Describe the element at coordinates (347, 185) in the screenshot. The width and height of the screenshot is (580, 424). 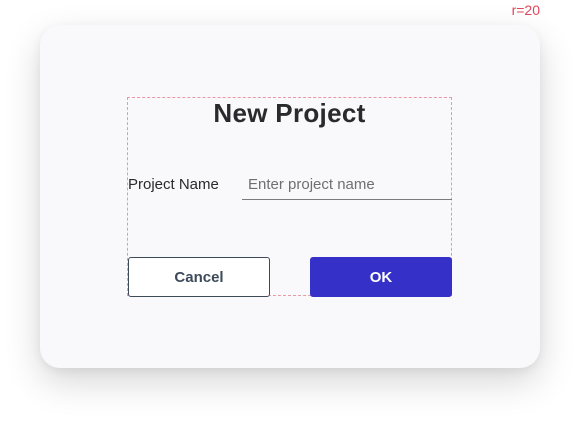
I see `project-name-input` at that location.